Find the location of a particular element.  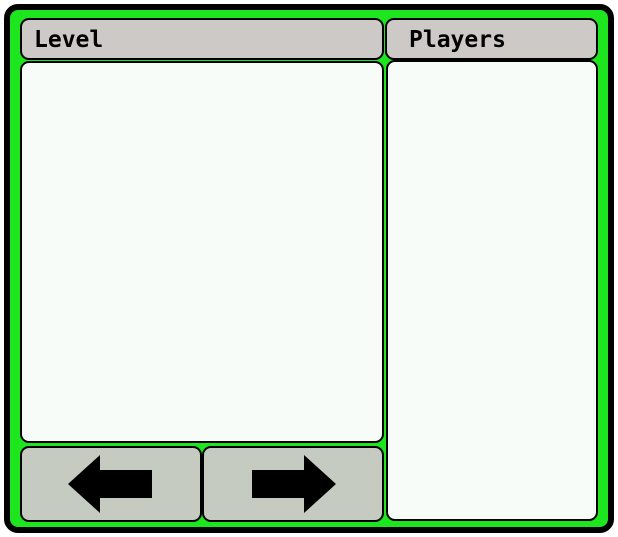

arrow-left-icon is located at coordinates (110, 484).